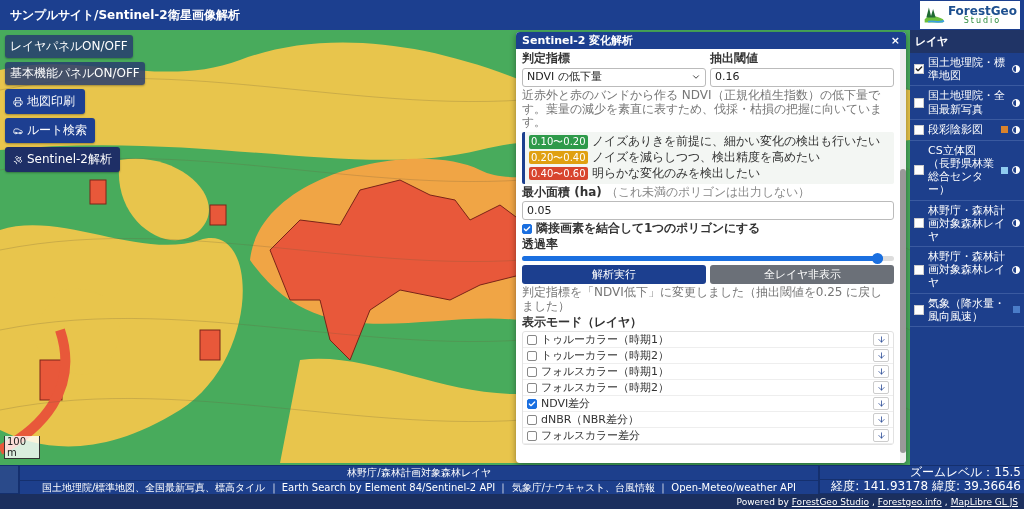  Describe the element at coordinates (590, 420) in the screenshot. I see `mode-label: dNBR（NBR差分）` at that location.